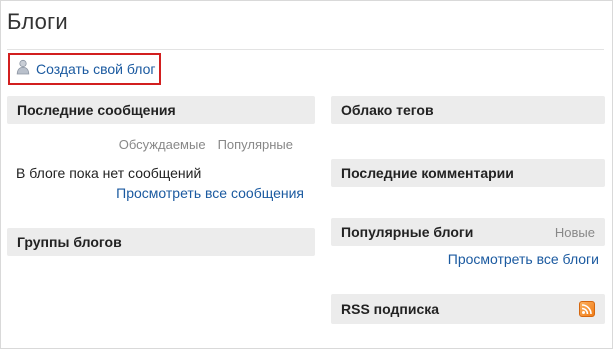  What do you see at coordinates (69, 242) in the screenshot?
I see `blog-groups-title: Группы блогов` at bounding box center [69, 242].